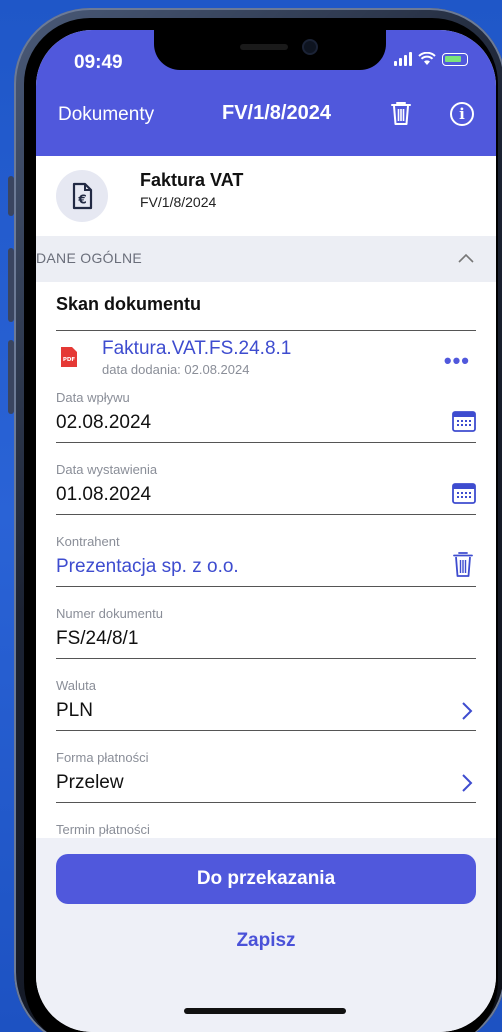 Image resolution: width=502 pixels, height=1032 pixels. What do you see at coordinates (88, 541) in the screenshot?
I see `contractor-label: Kontrahent` at bounding box center [88, 541].